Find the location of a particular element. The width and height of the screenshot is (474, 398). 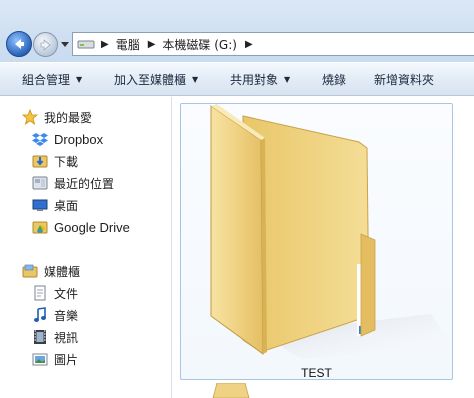

breadcrumb-computer: 電腦 is located at coordinates (128, 44).